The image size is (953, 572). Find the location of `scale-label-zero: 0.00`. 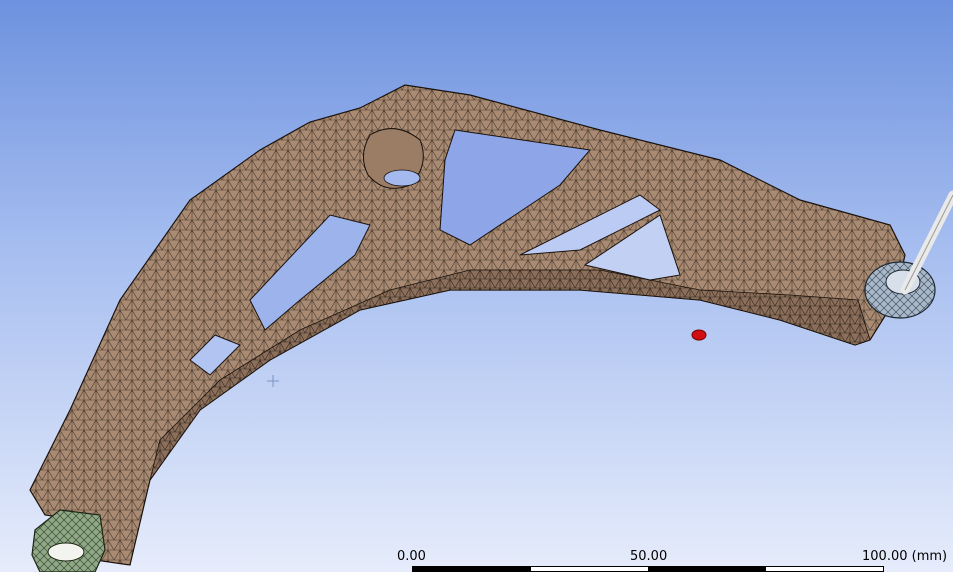

scale-label-zero: 0.00 is located at coordinates (411, 556).